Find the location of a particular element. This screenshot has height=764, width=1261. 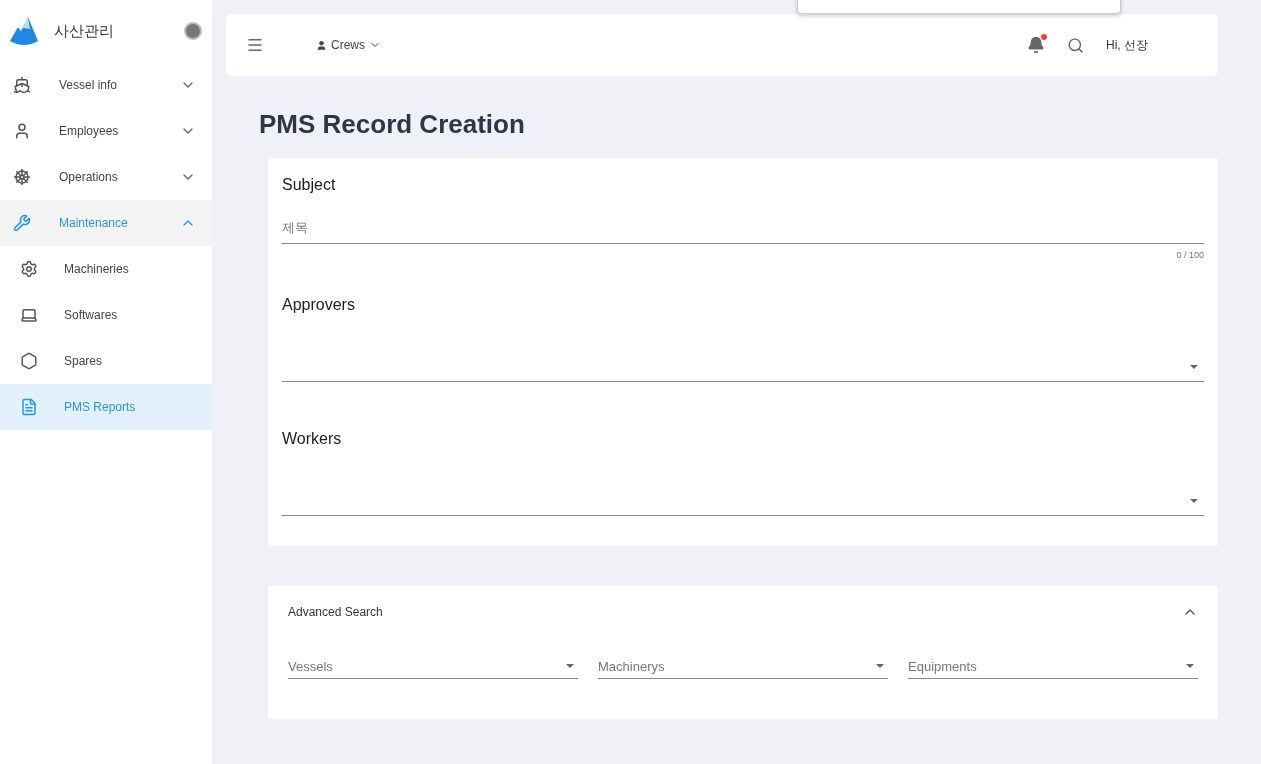

laptop-icon is located at coordinates (29, 315).